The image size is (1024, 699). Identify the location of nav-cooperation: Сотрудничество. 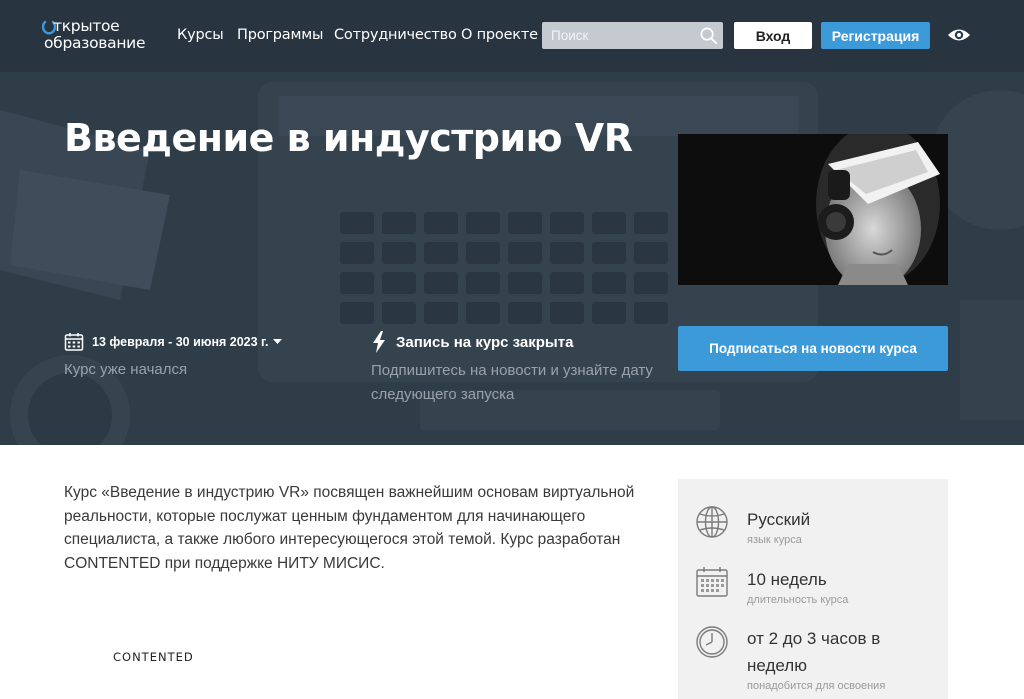
(395, 35).